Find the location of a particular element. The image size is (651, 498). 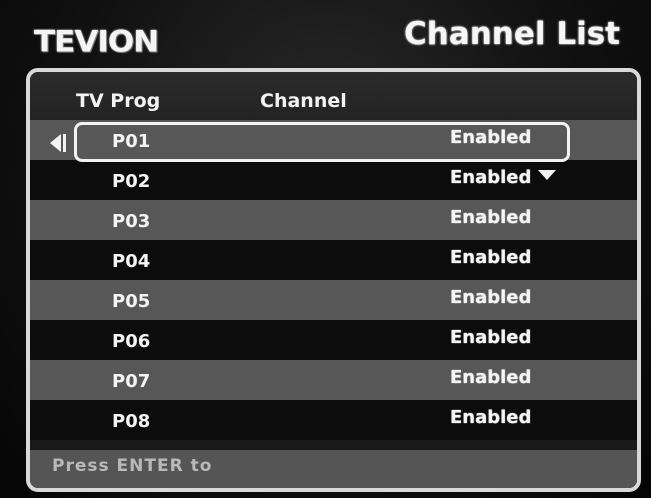

hint-text: Press ENTER to is located at coordinates (132, 466).